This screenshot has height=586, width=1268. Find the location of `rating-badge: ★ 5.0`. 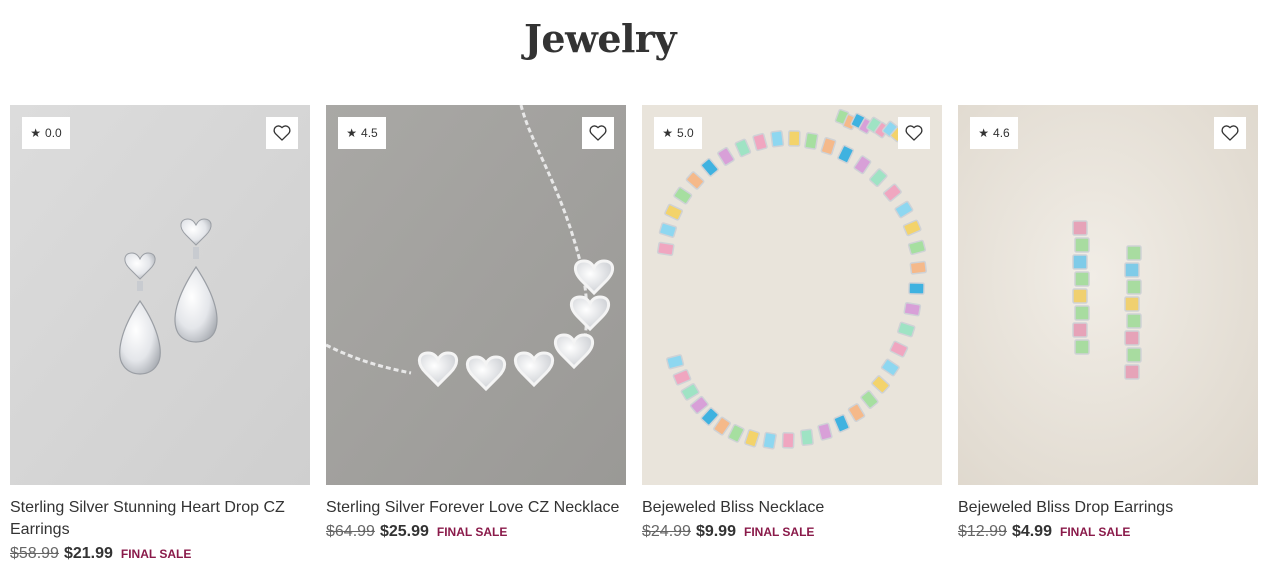

rating-badge: ★ 5.0 is located at coordinates (678, 133).